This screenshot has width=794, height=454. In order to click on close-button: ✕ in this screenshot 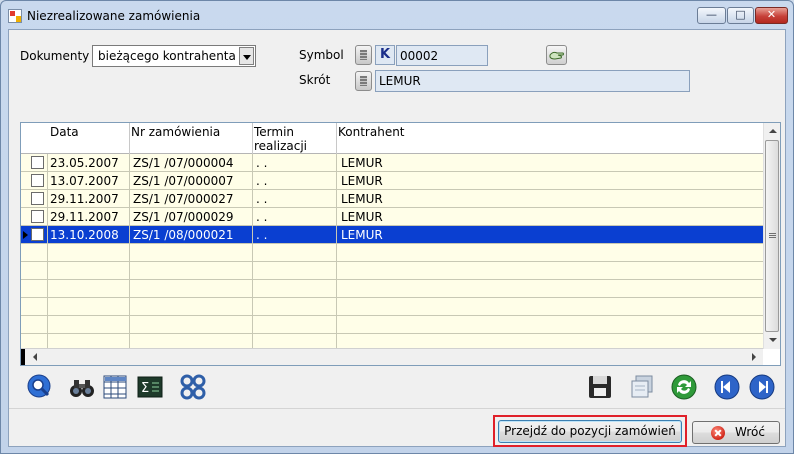, I will do `click(771, 15)`.